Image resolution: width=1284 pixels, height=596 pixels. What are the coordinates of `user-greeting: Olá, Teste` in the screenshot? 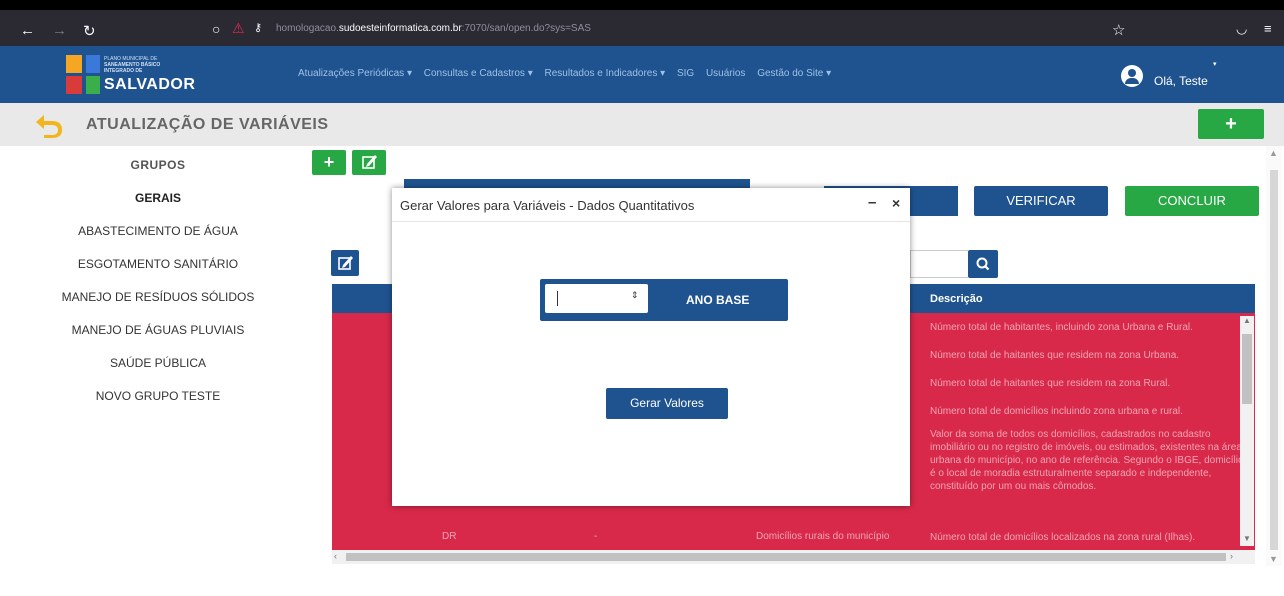 It's located at (1181, 81).